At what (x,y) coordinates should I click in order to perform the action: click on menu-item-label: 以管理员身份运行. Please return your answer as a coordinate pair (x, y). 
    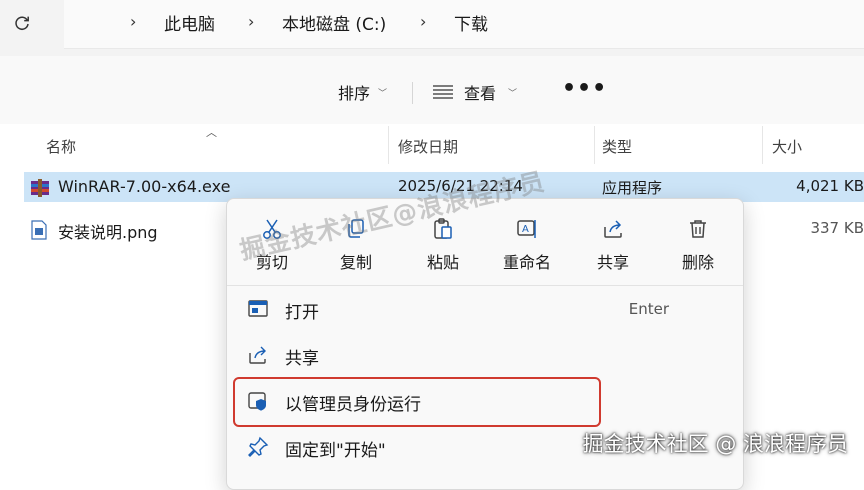
    Looking at the image, I should click on (353, 405).